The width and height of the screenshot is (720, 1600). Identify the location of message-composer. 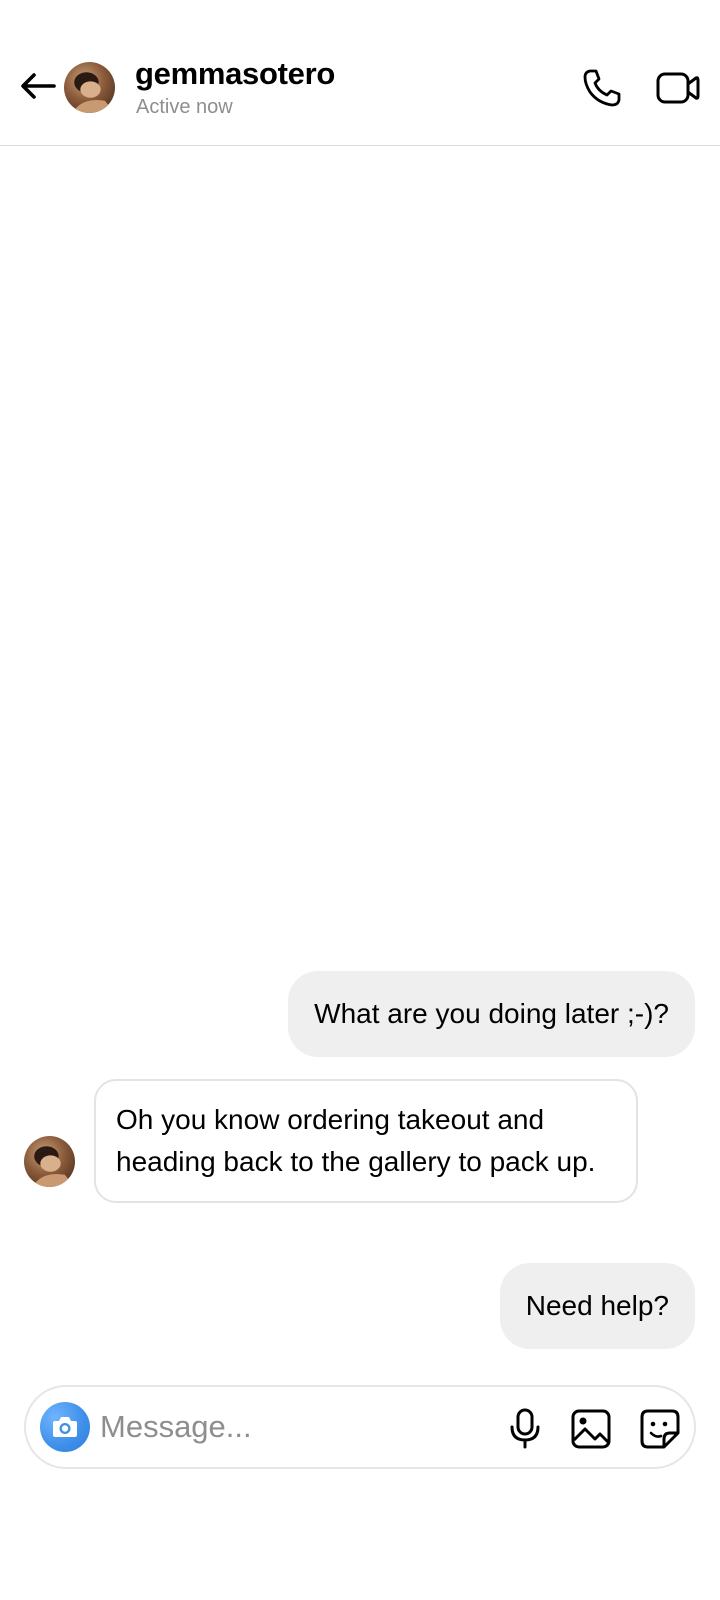
(360, 1427).